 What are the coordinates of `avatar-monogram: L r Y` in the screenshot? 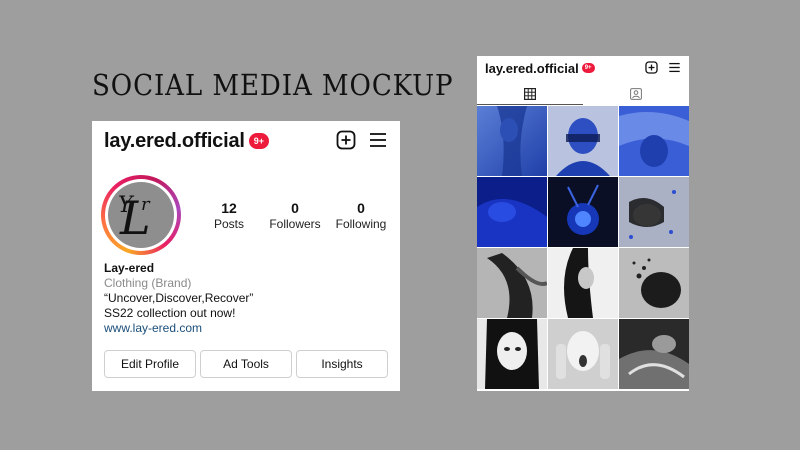 It's located at (134, 218).